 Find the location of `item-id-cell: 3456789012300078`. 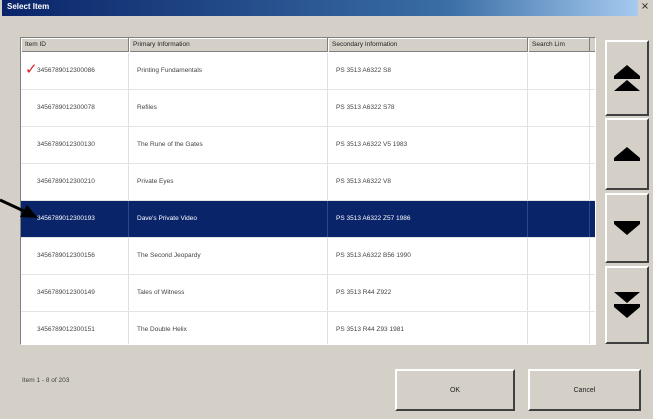

item-id-cell: 3456789012300078 is located at coordinates (75, 108).